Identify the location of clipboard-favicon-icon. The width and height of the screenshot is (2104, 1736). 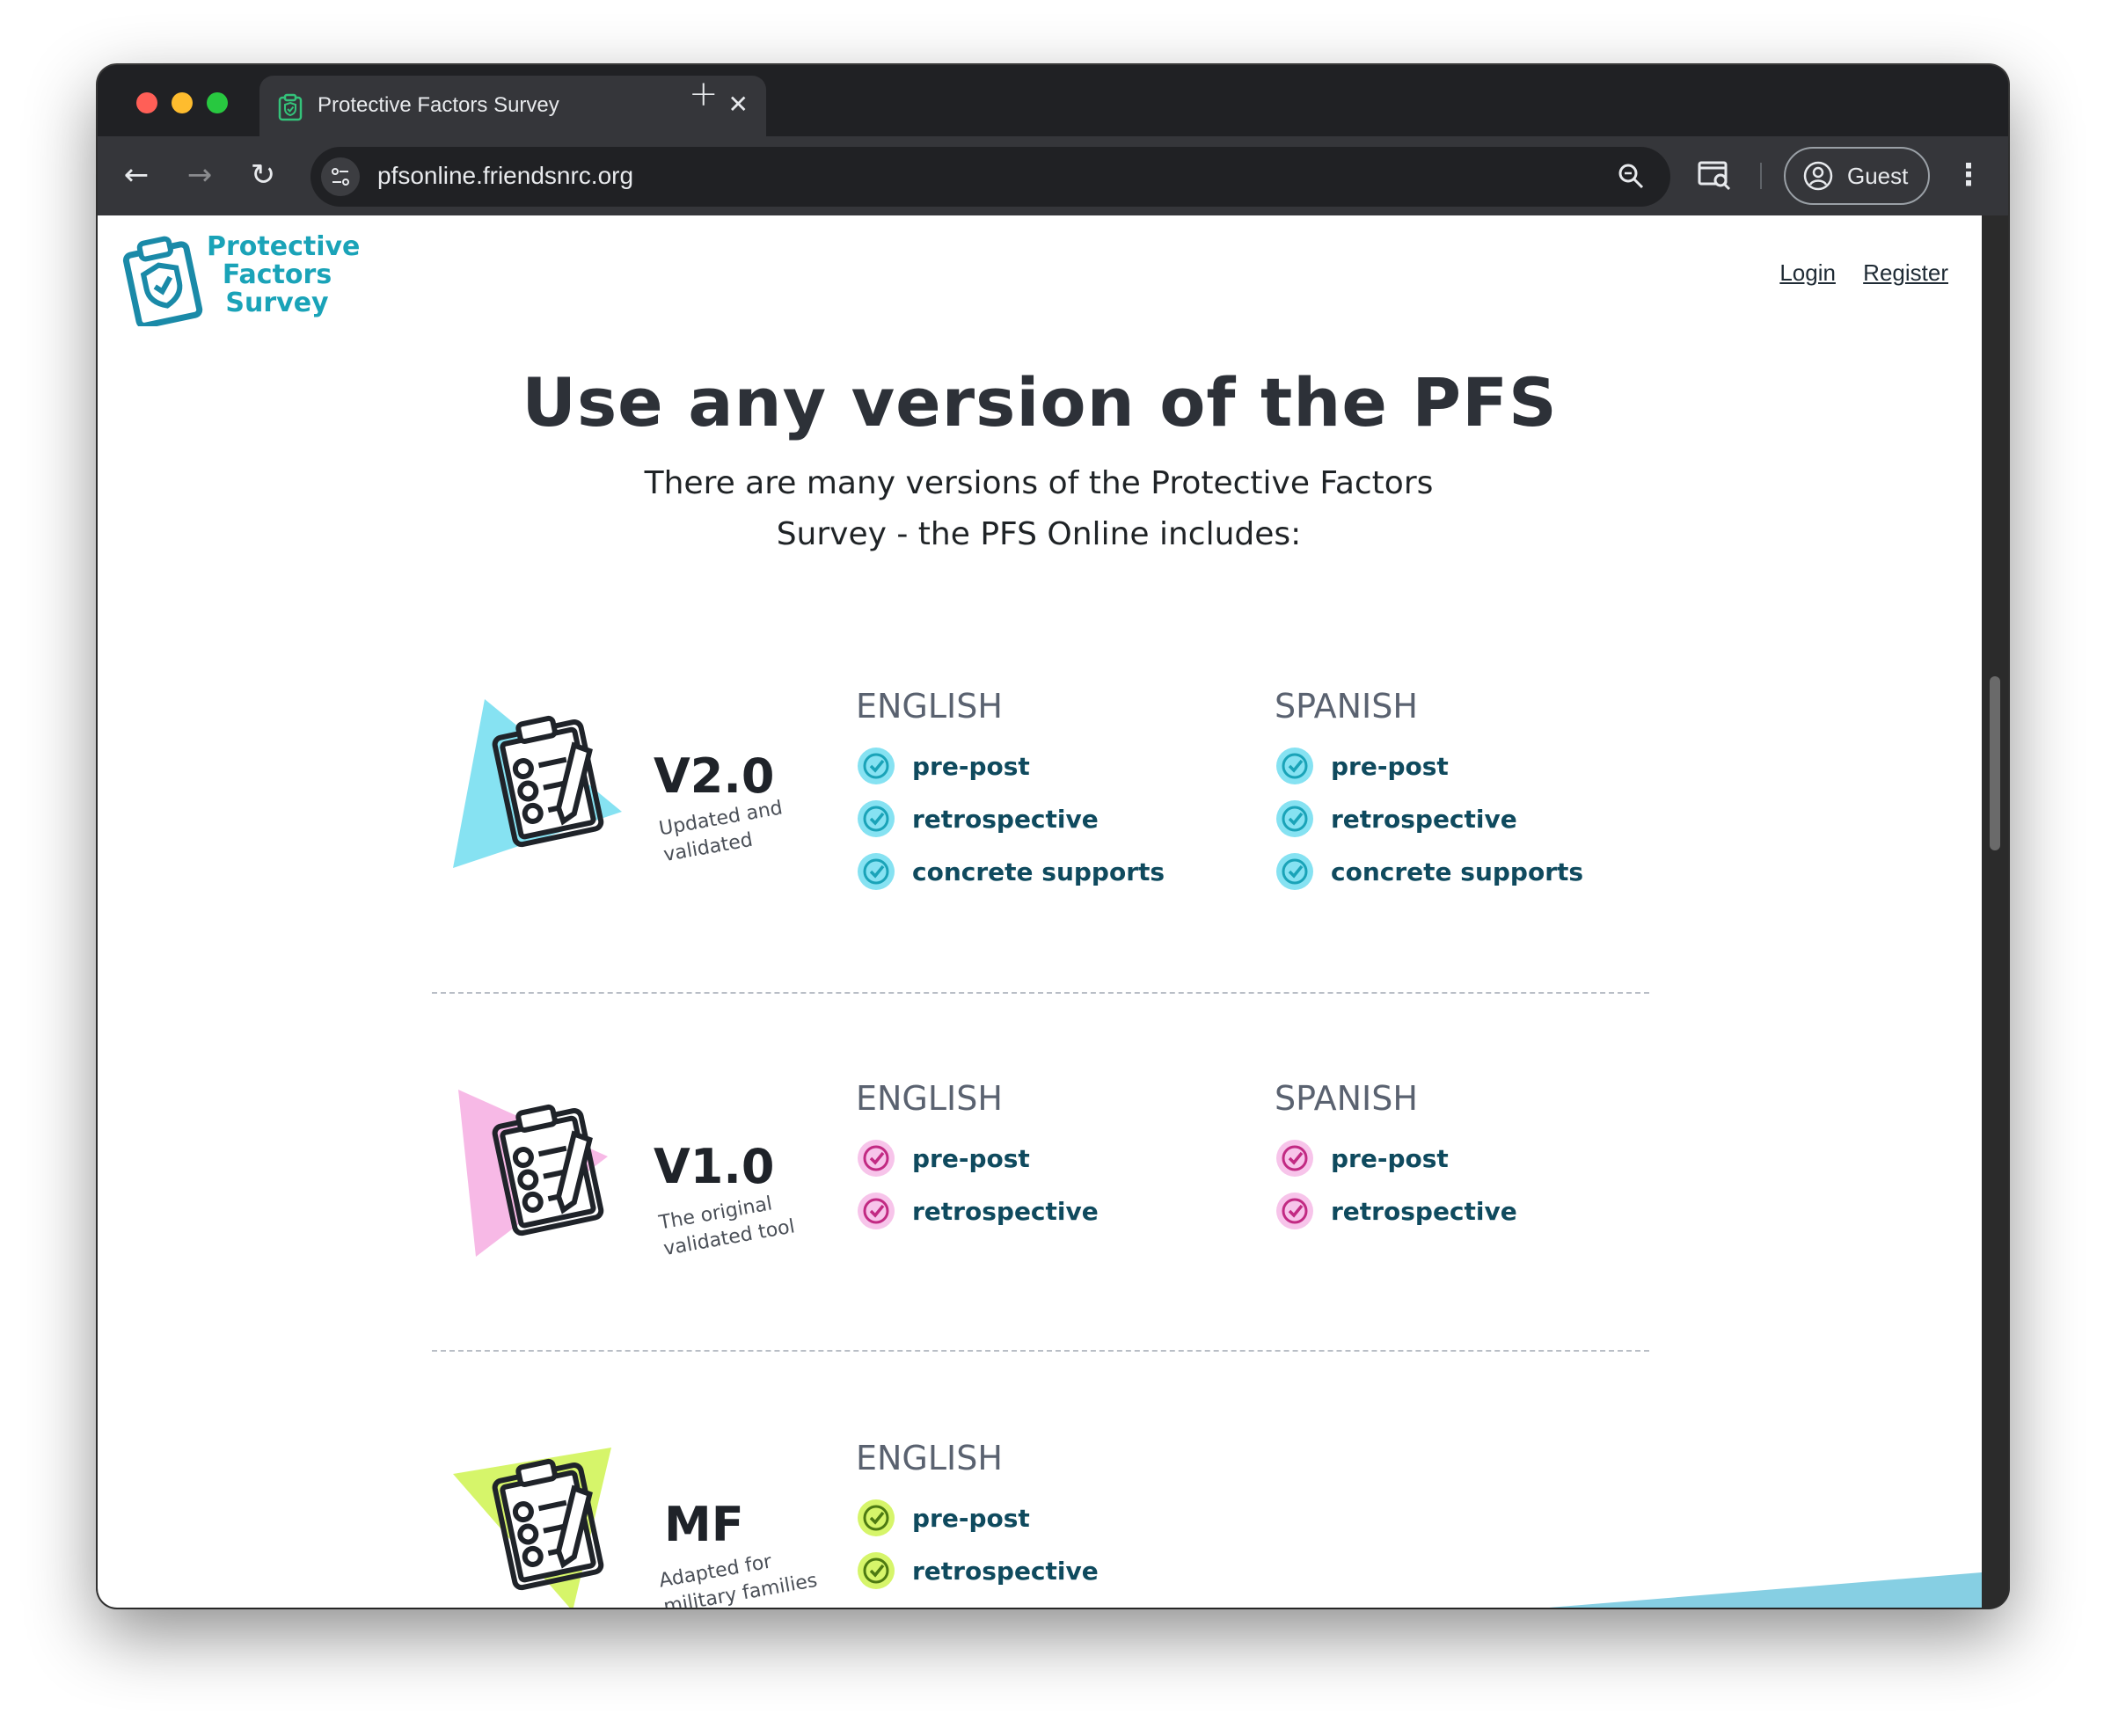
(290, 107).